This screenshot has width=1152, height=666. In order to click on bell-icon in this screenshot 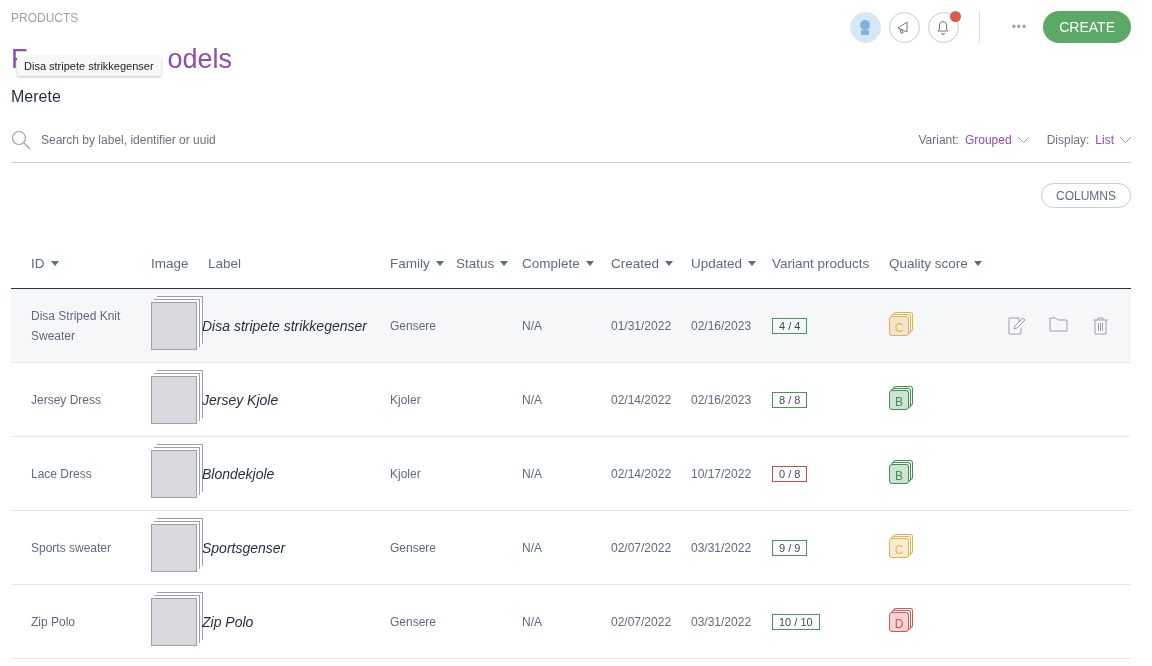, I will do `click(943, 27)`.